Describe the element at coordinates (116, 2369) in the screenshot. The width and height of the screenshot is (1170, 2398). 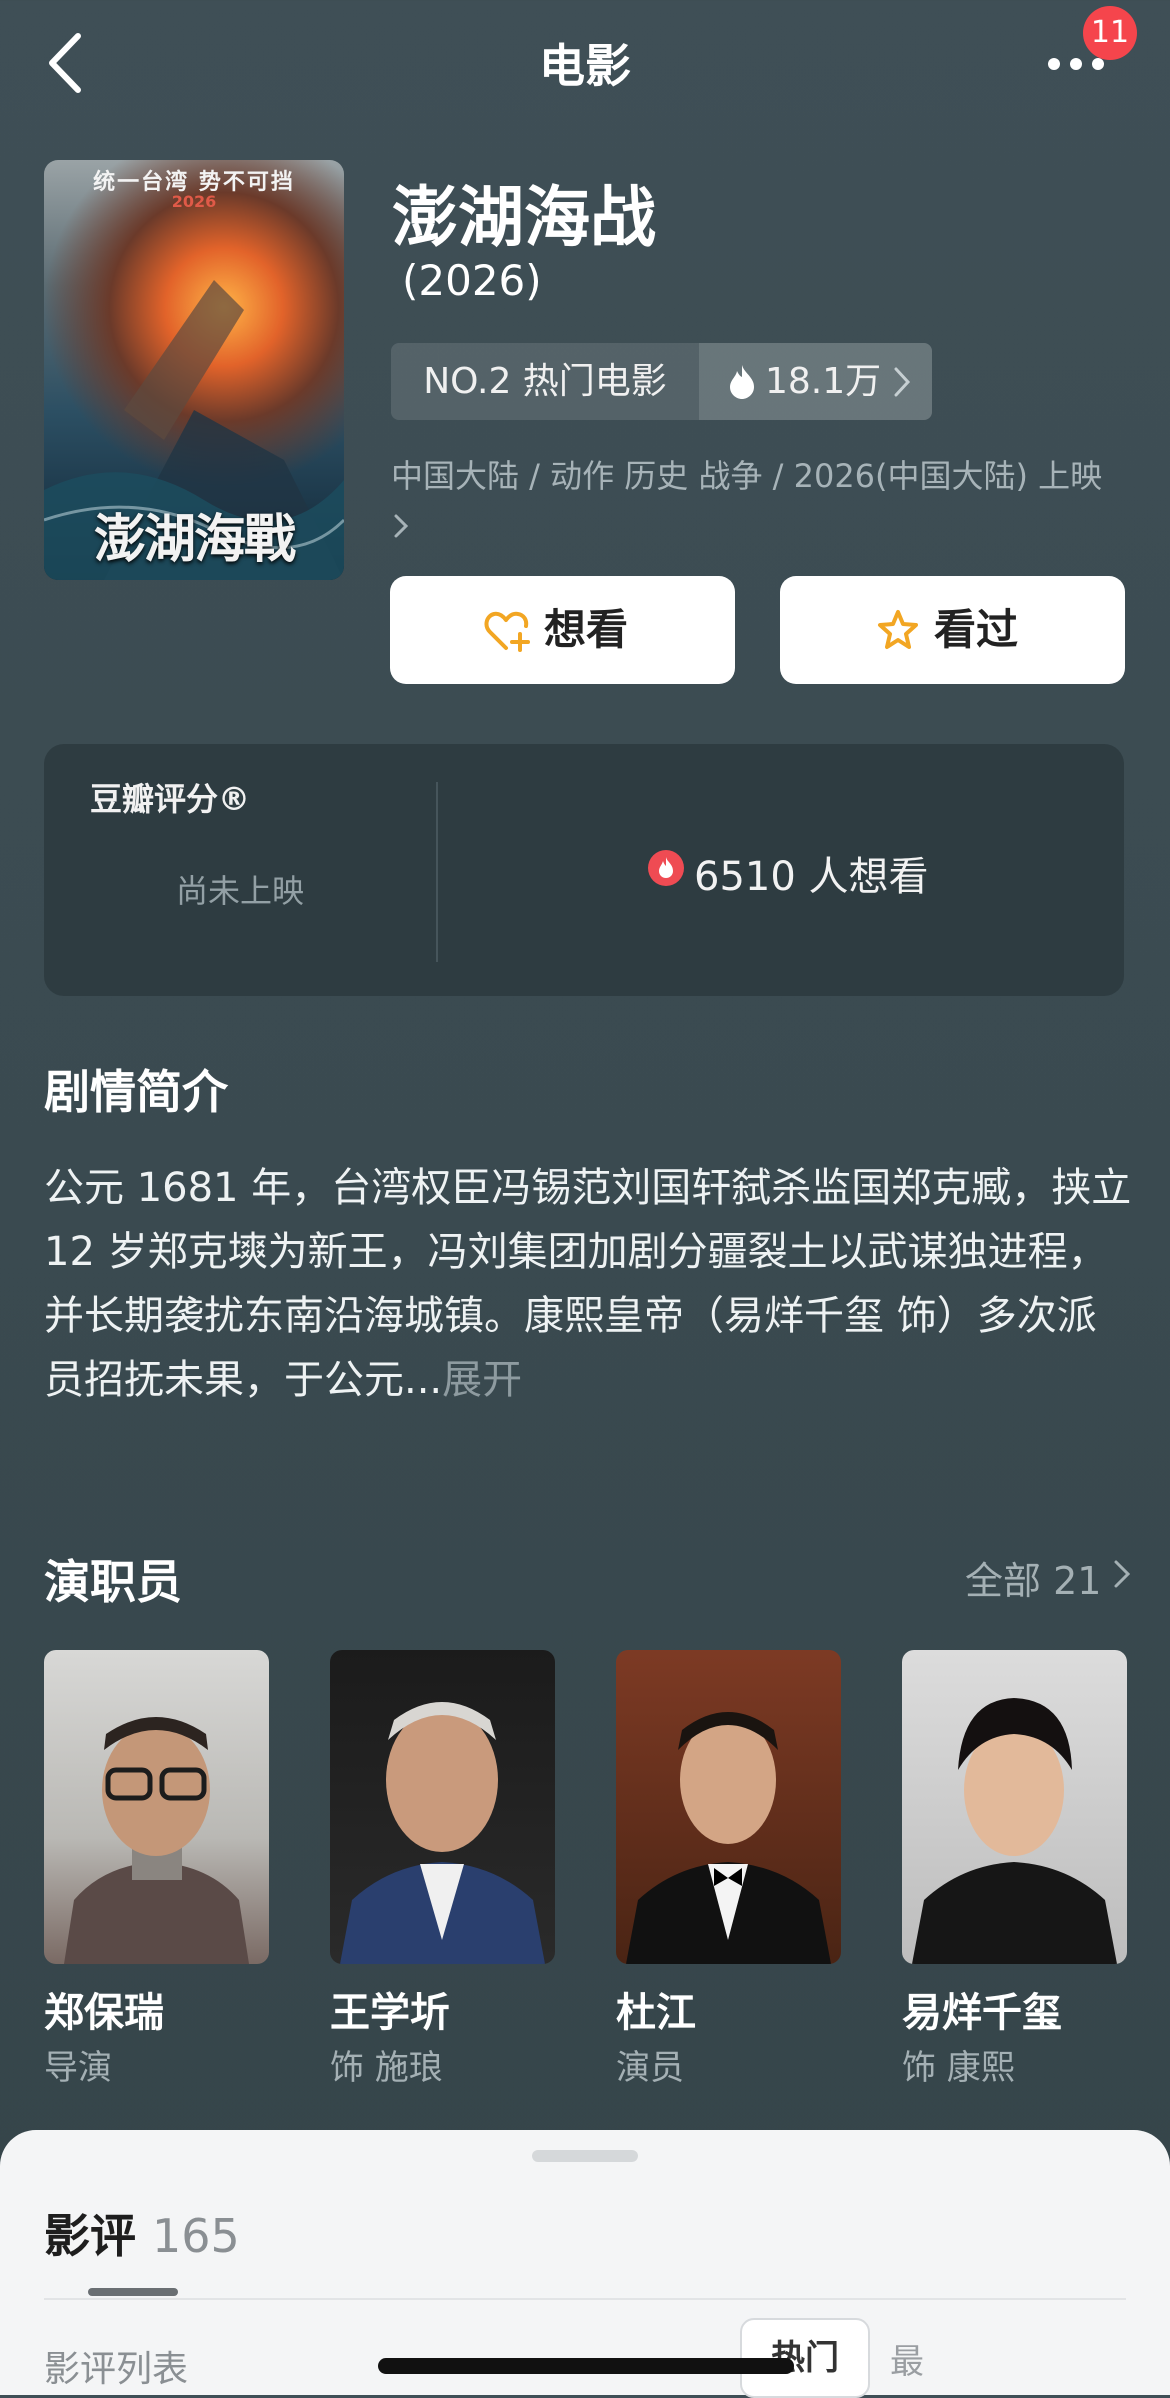
I see `review-list-label: 影评列表` at that location.